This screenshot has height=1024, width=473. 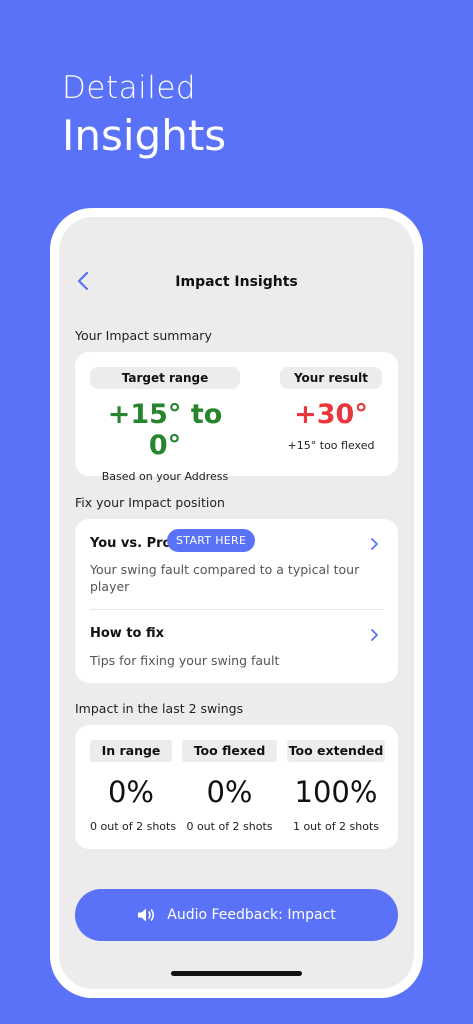 I want to click on how-to-fix-title: How to fix, so click(x=127, y=633).